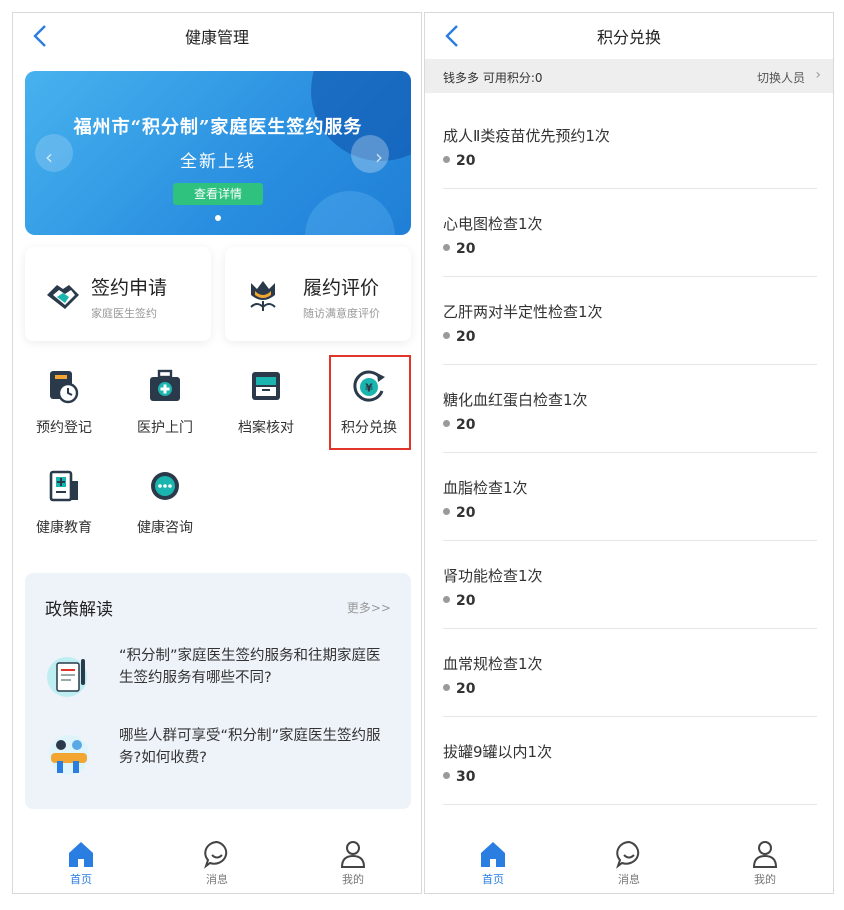 The image size is (844, 910). Describe the element at coordinates (69, 755) in the screenshot. I see `people-illustration-icon` at that location.